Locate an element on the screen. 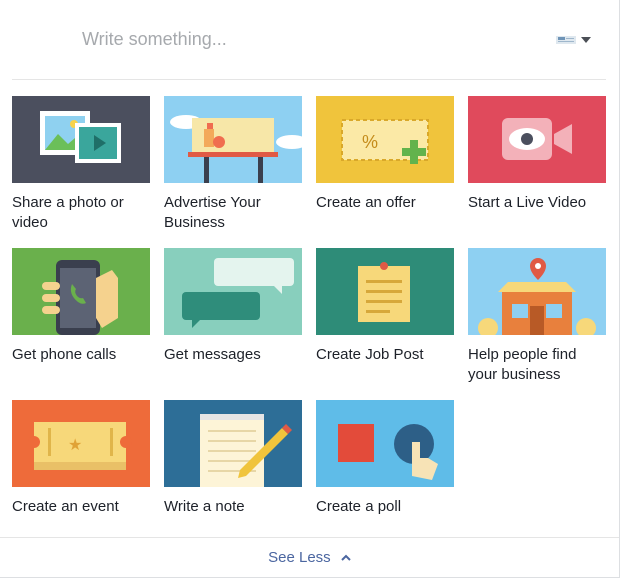  event-ticket-icon: ★ is located at coordinates (81, 443).